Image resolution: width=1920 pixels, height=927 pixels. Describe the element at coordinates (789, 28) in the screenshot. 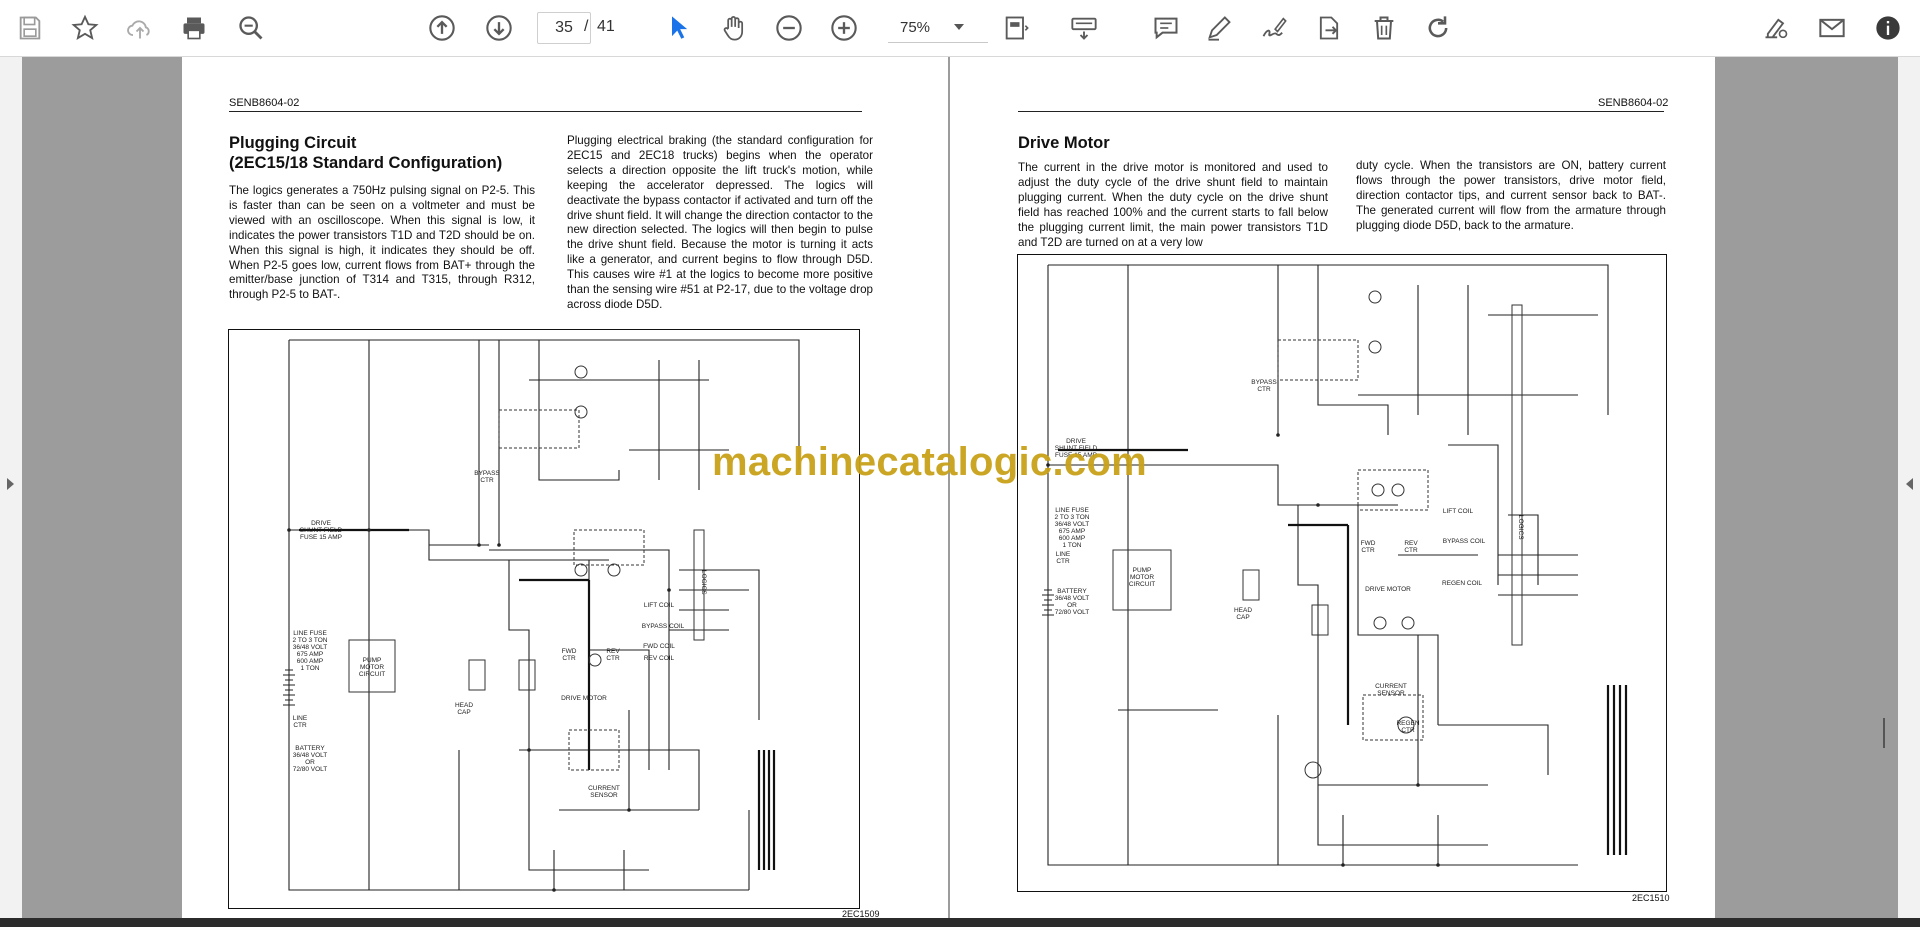

I see `zoom-out-icon` at that location.